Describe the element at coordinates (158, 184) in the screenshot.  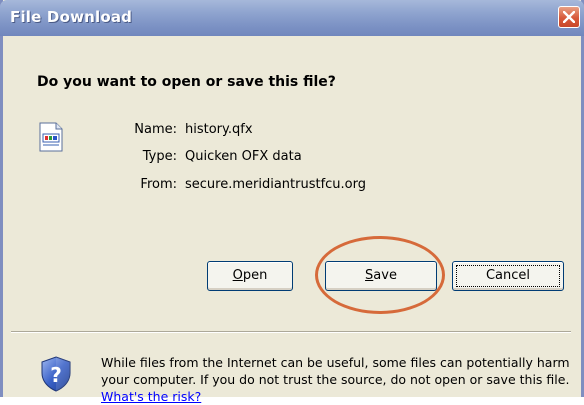
I see `from-label: From:` at that location.